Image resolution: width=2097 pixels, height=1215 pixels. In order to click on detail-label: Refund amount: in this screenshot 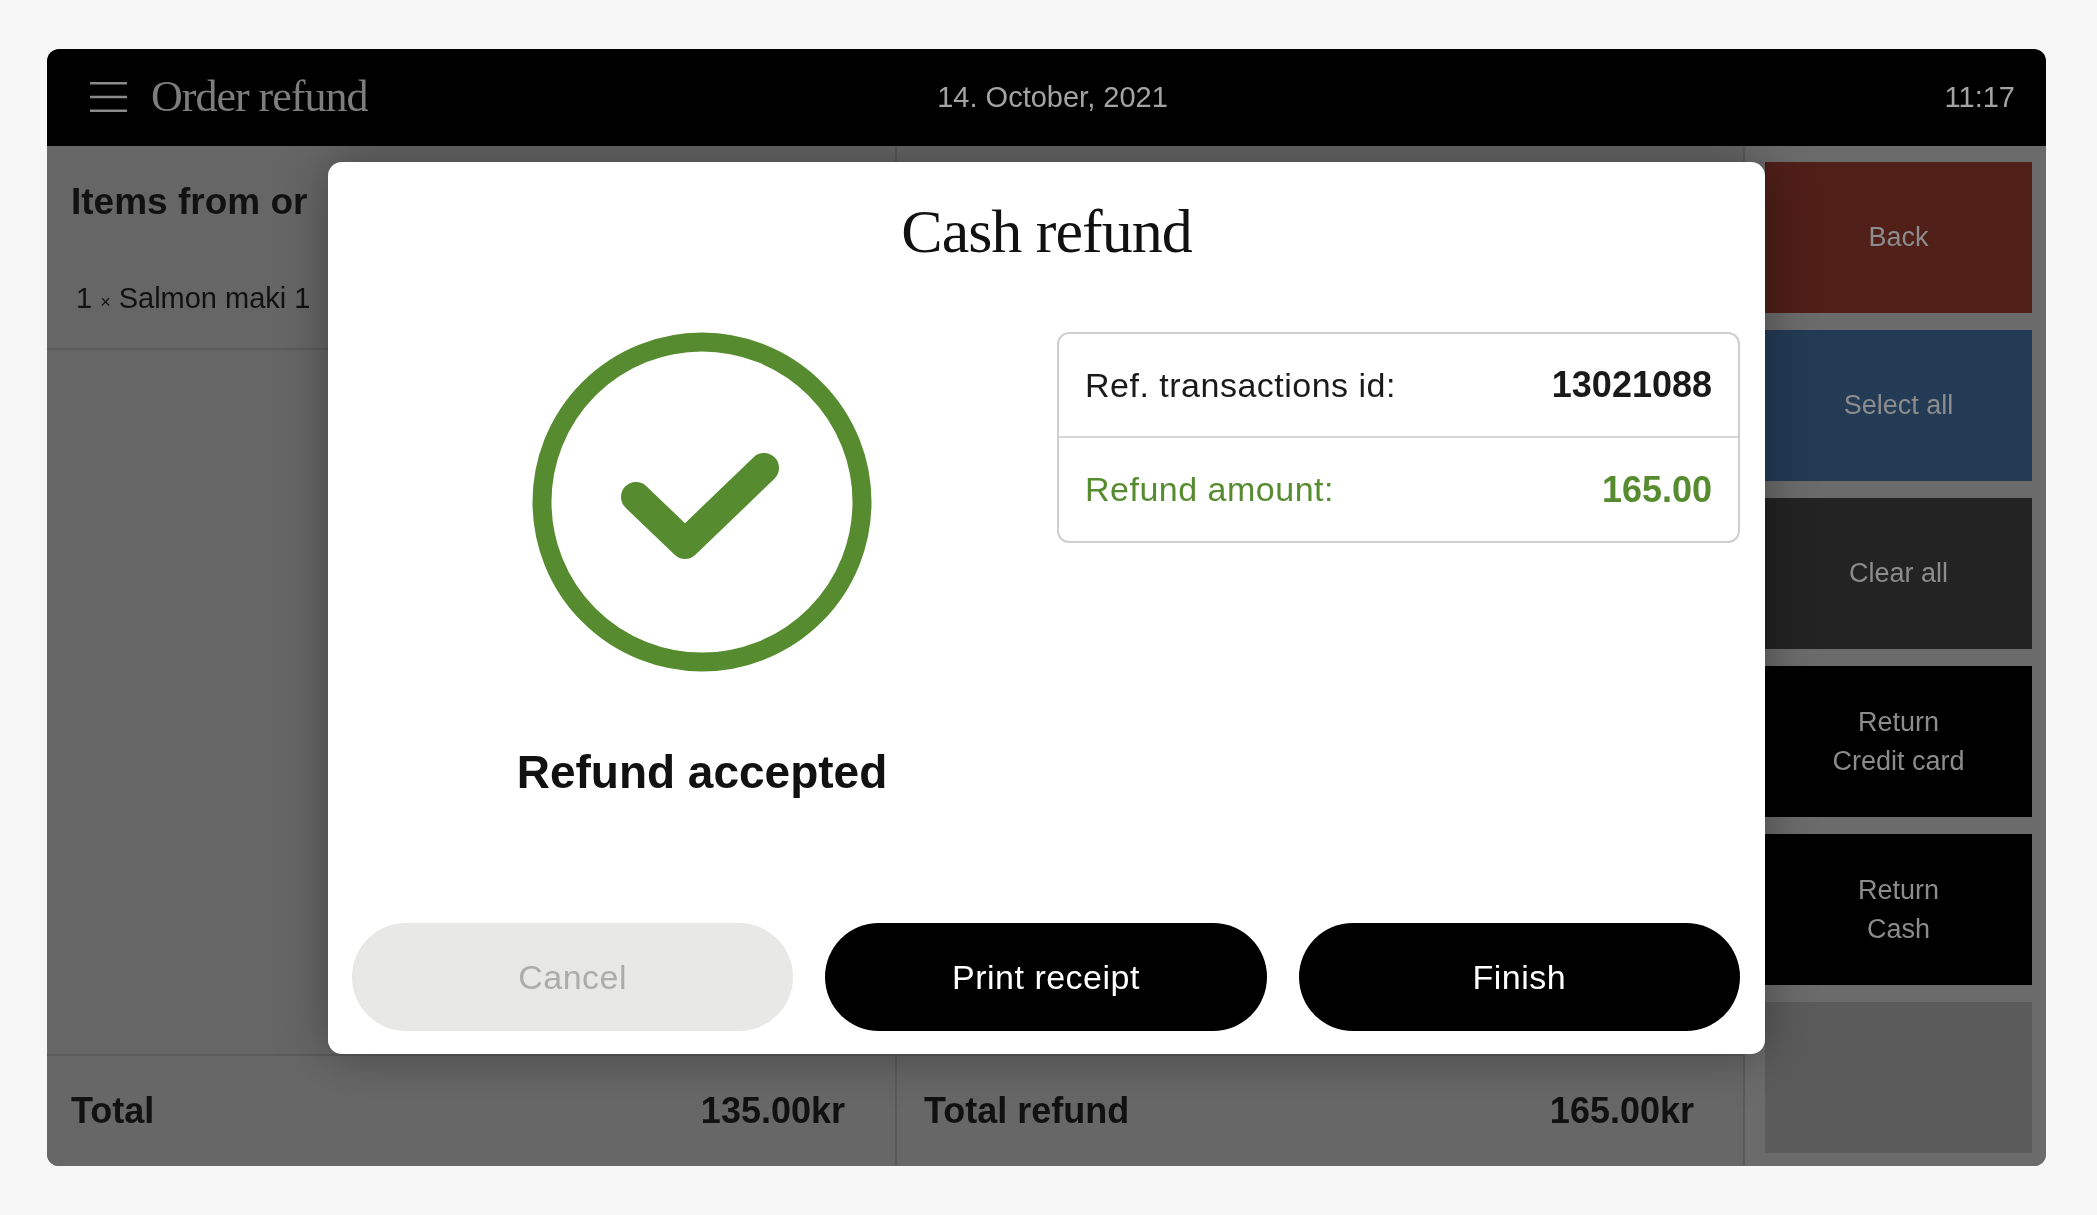, I will do `click(1209, 489)`.